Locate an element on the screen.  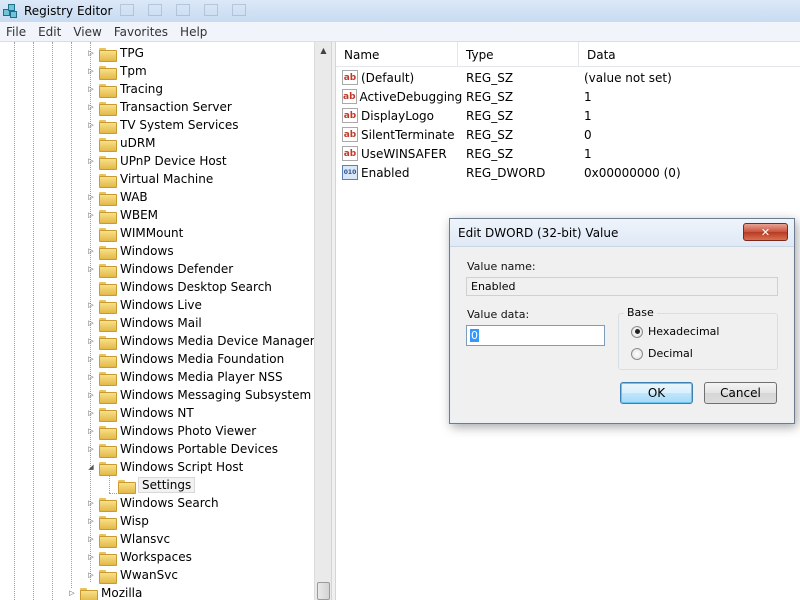
tree-item: ◢ Windows Script Host is located at coordinates (165, 467).